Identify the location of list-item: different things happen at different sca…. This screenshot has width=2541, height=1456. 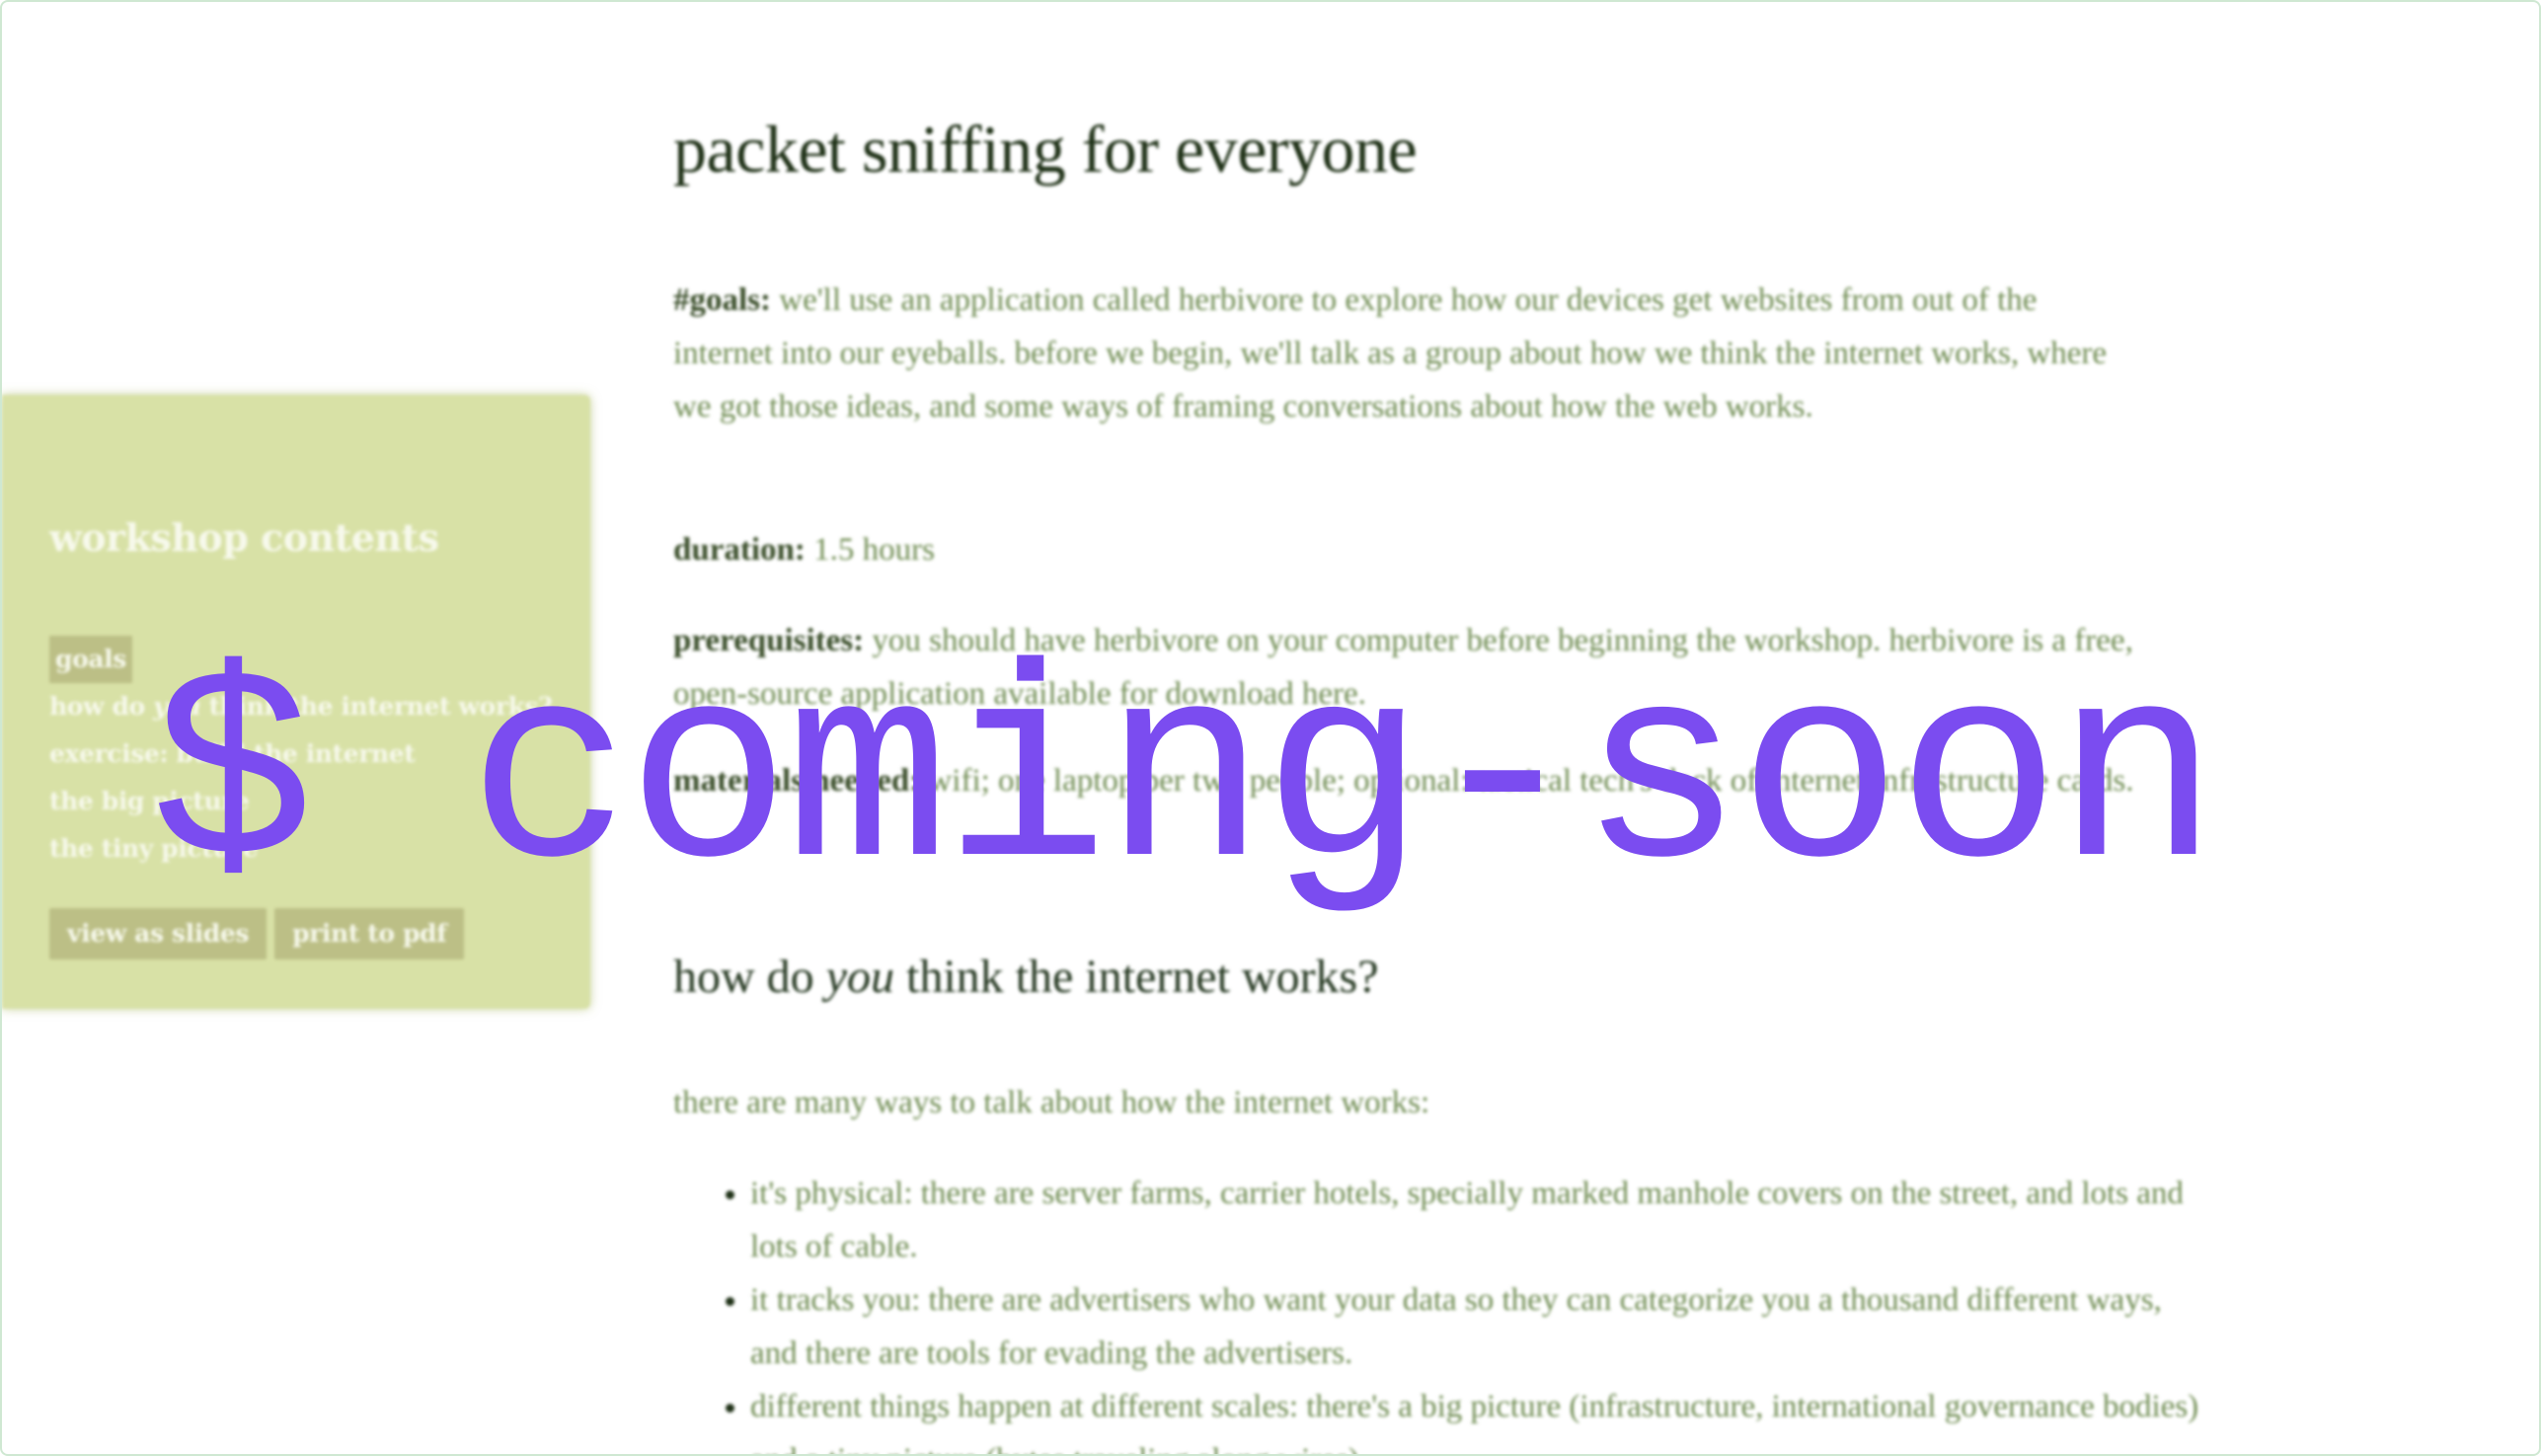
(1480, 1417).